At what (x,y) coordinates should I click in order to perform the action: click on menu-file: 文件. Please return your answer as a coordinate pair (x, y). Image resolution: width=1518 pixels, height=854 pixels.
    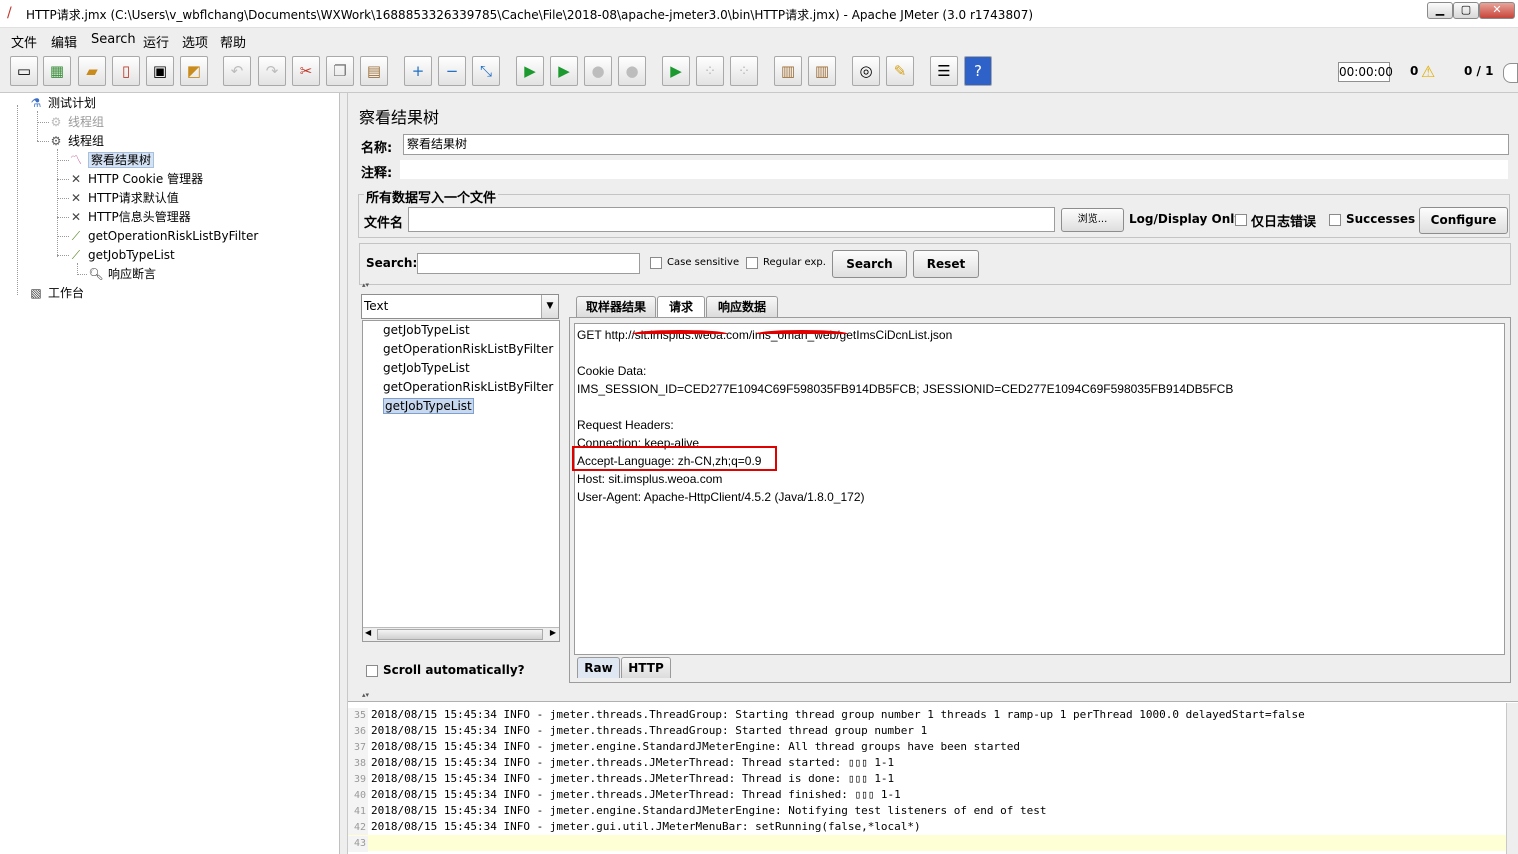
    Looking at the image, I should click on (24, 41).